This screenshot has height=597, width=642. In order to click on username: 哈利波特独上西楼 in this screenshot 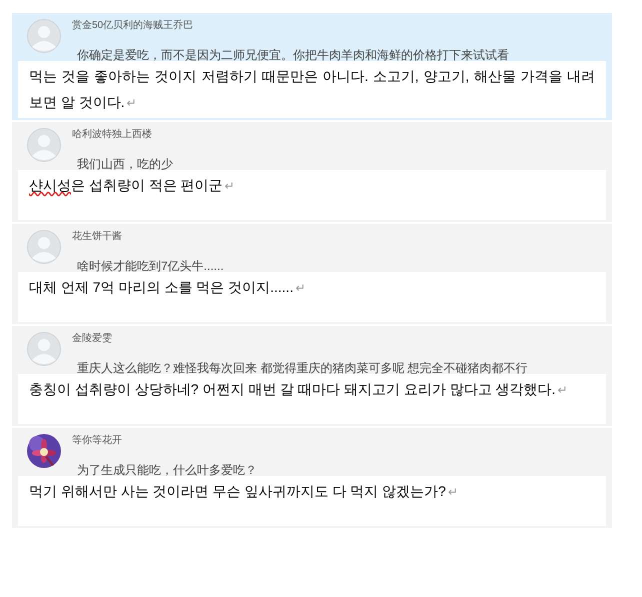, I will do `click(122, 135)`.